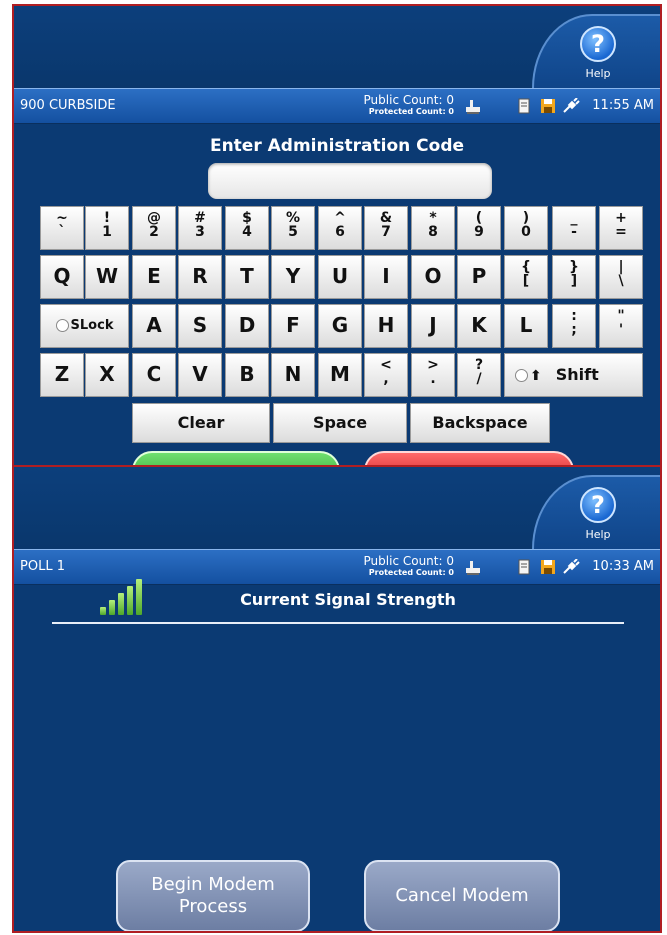 Image resolution: width=667 pixels, height=935 pixels. Describe the element at coordinates (526, 232) in the screenshot. I see `key-bottom-char: 0` at that location.